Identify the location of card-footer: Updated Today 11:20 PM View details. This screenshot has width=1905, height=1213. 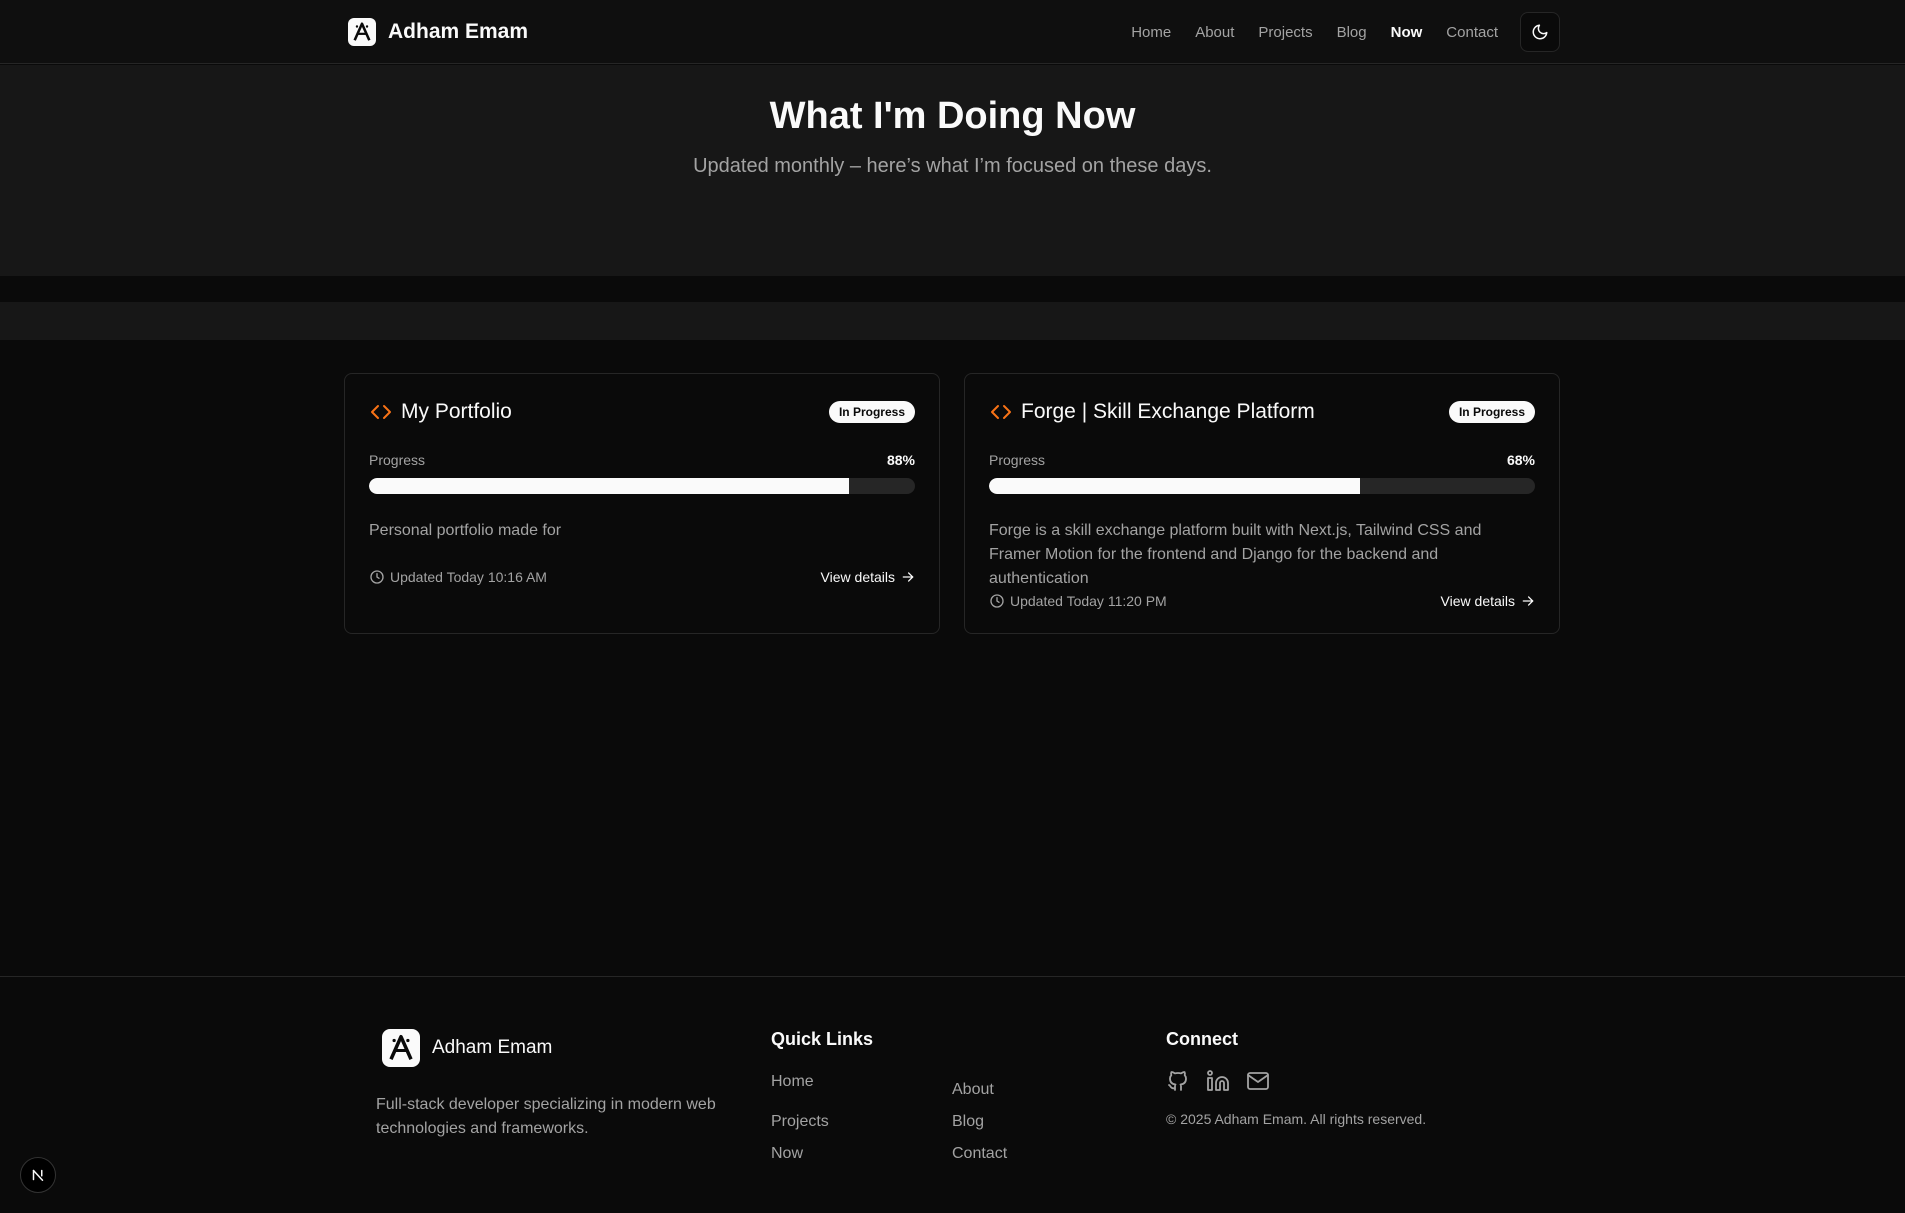
(1262, 601).